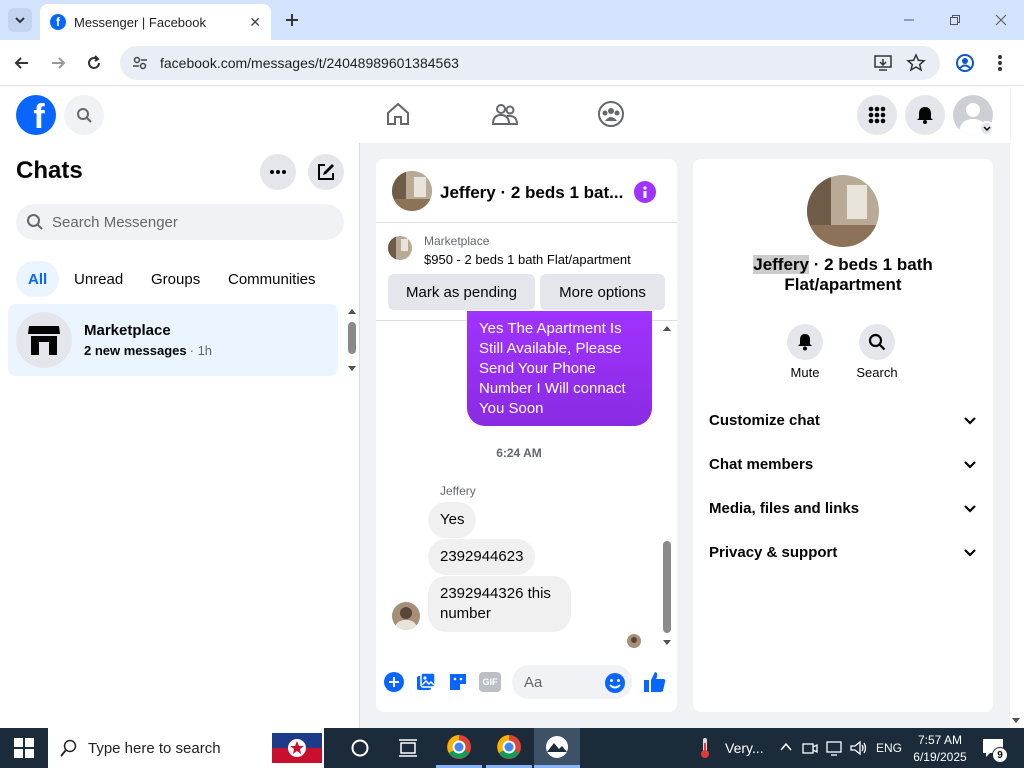 This screenshot has height=768, width=1024. I want to click on taskbar-clock: 7:57 AM 6/19/2025, so click(940, 749).